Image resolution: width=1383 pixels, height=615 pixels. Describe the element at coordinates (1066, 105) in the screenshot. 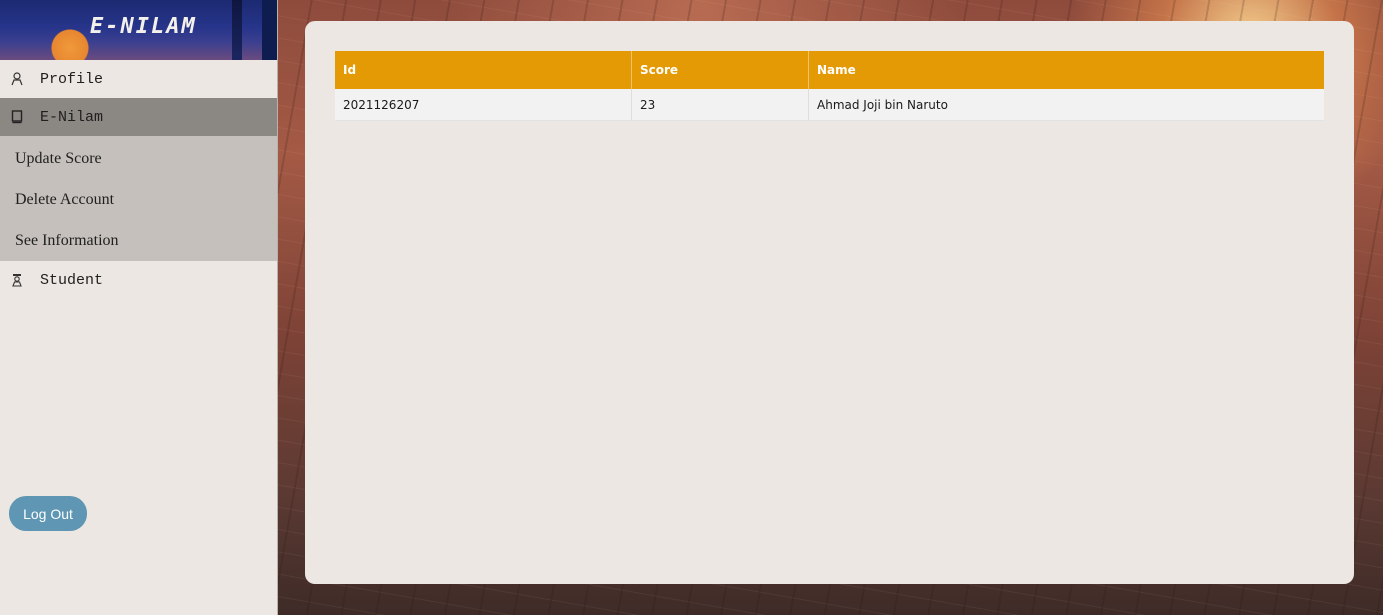

I see `cell-name: Ahmad Joji bin Naruto` at that location.